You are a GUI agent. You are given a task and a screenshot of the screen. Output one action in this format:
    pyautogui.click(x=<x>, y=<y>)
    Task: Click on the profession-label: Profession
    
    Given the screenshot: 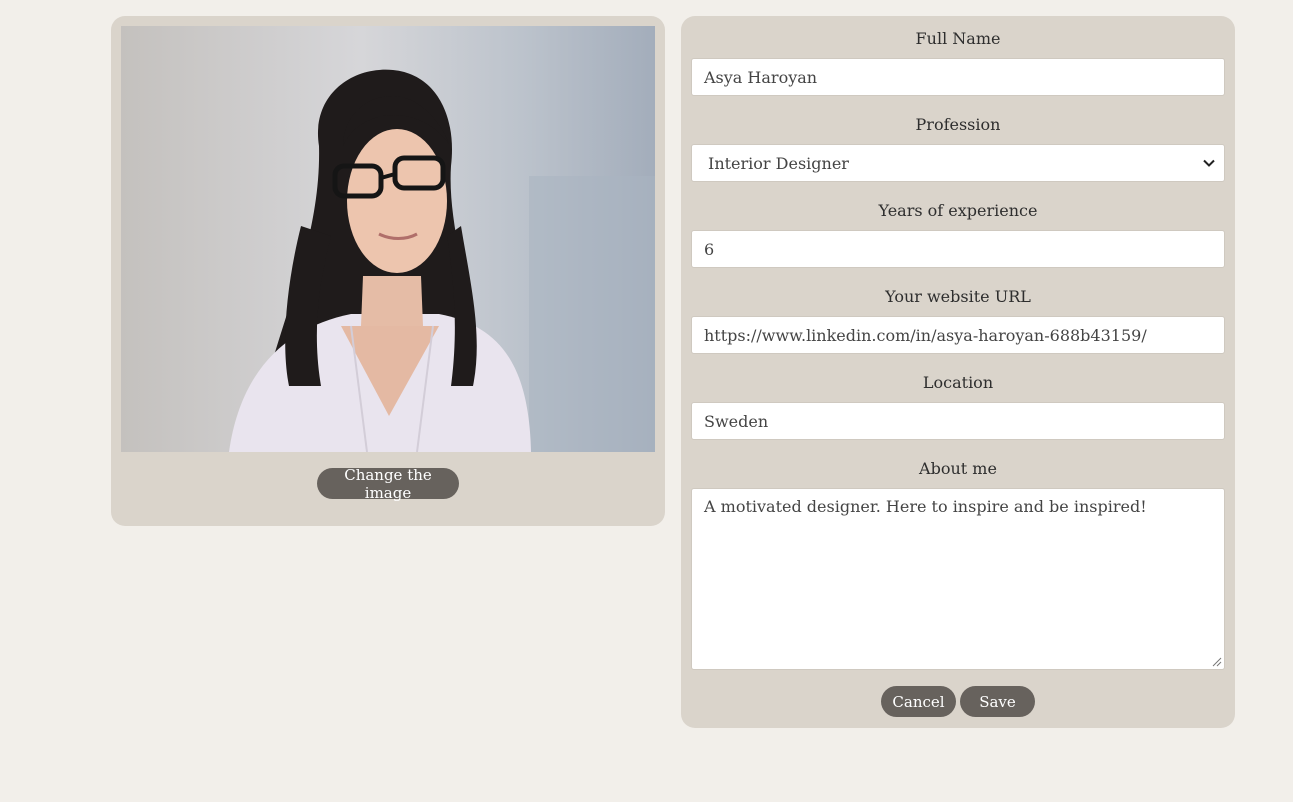 What is the action you would take?
    pyautogui.click(x=958, y=124)
    